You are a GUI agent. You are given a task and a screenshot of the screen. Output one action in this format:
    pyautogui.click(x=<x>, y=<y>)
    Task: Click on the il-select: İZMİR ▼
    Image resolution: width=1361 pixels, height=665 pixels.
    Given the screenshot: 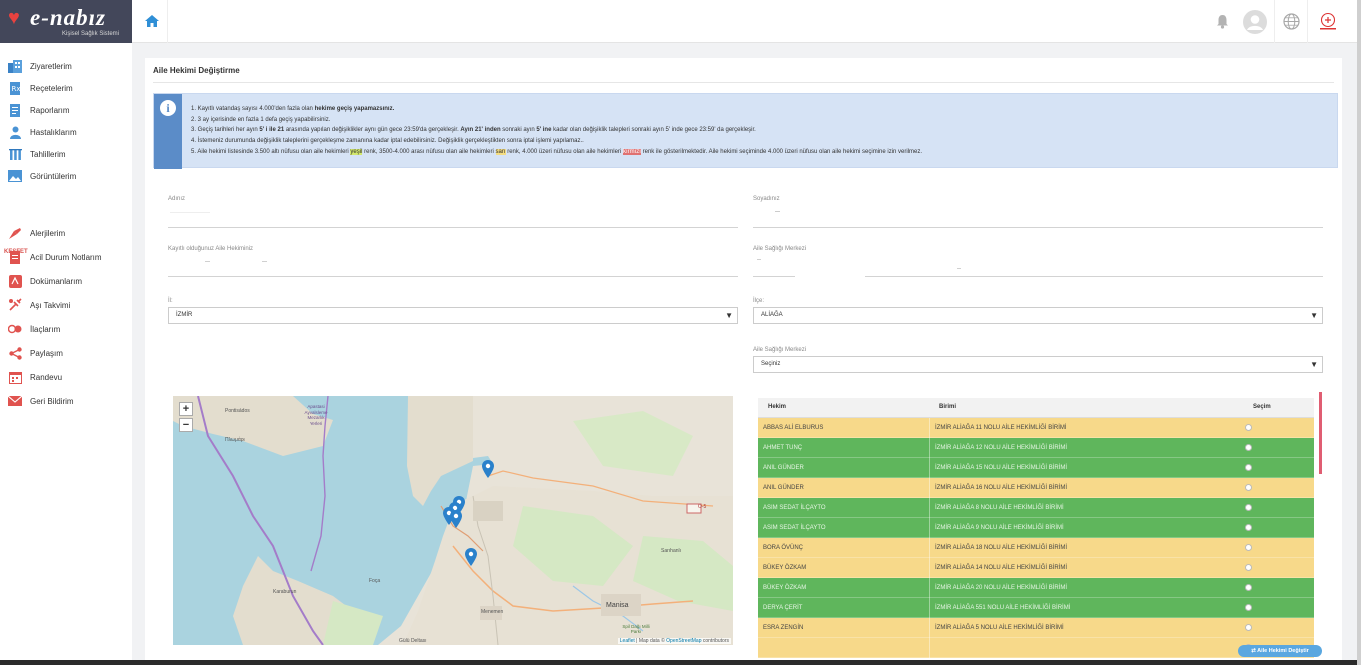 What is the action you would take?
    pyautogui.click(x=453, y=315)
    